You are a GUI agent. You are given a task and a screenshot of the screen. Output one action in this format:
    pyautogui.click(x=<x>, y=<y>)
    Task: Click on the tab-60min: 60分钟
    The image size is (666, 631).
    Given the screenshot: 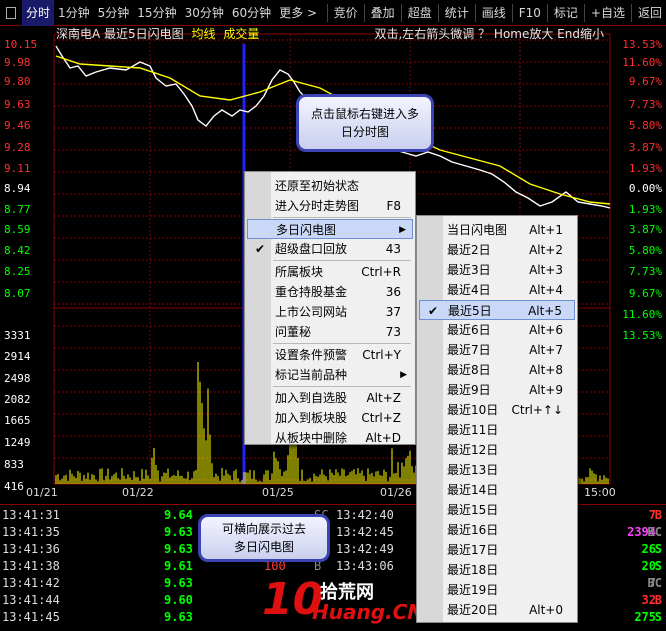 What is the action you would take?
    pyautogui.click(x=251, y=13)
    